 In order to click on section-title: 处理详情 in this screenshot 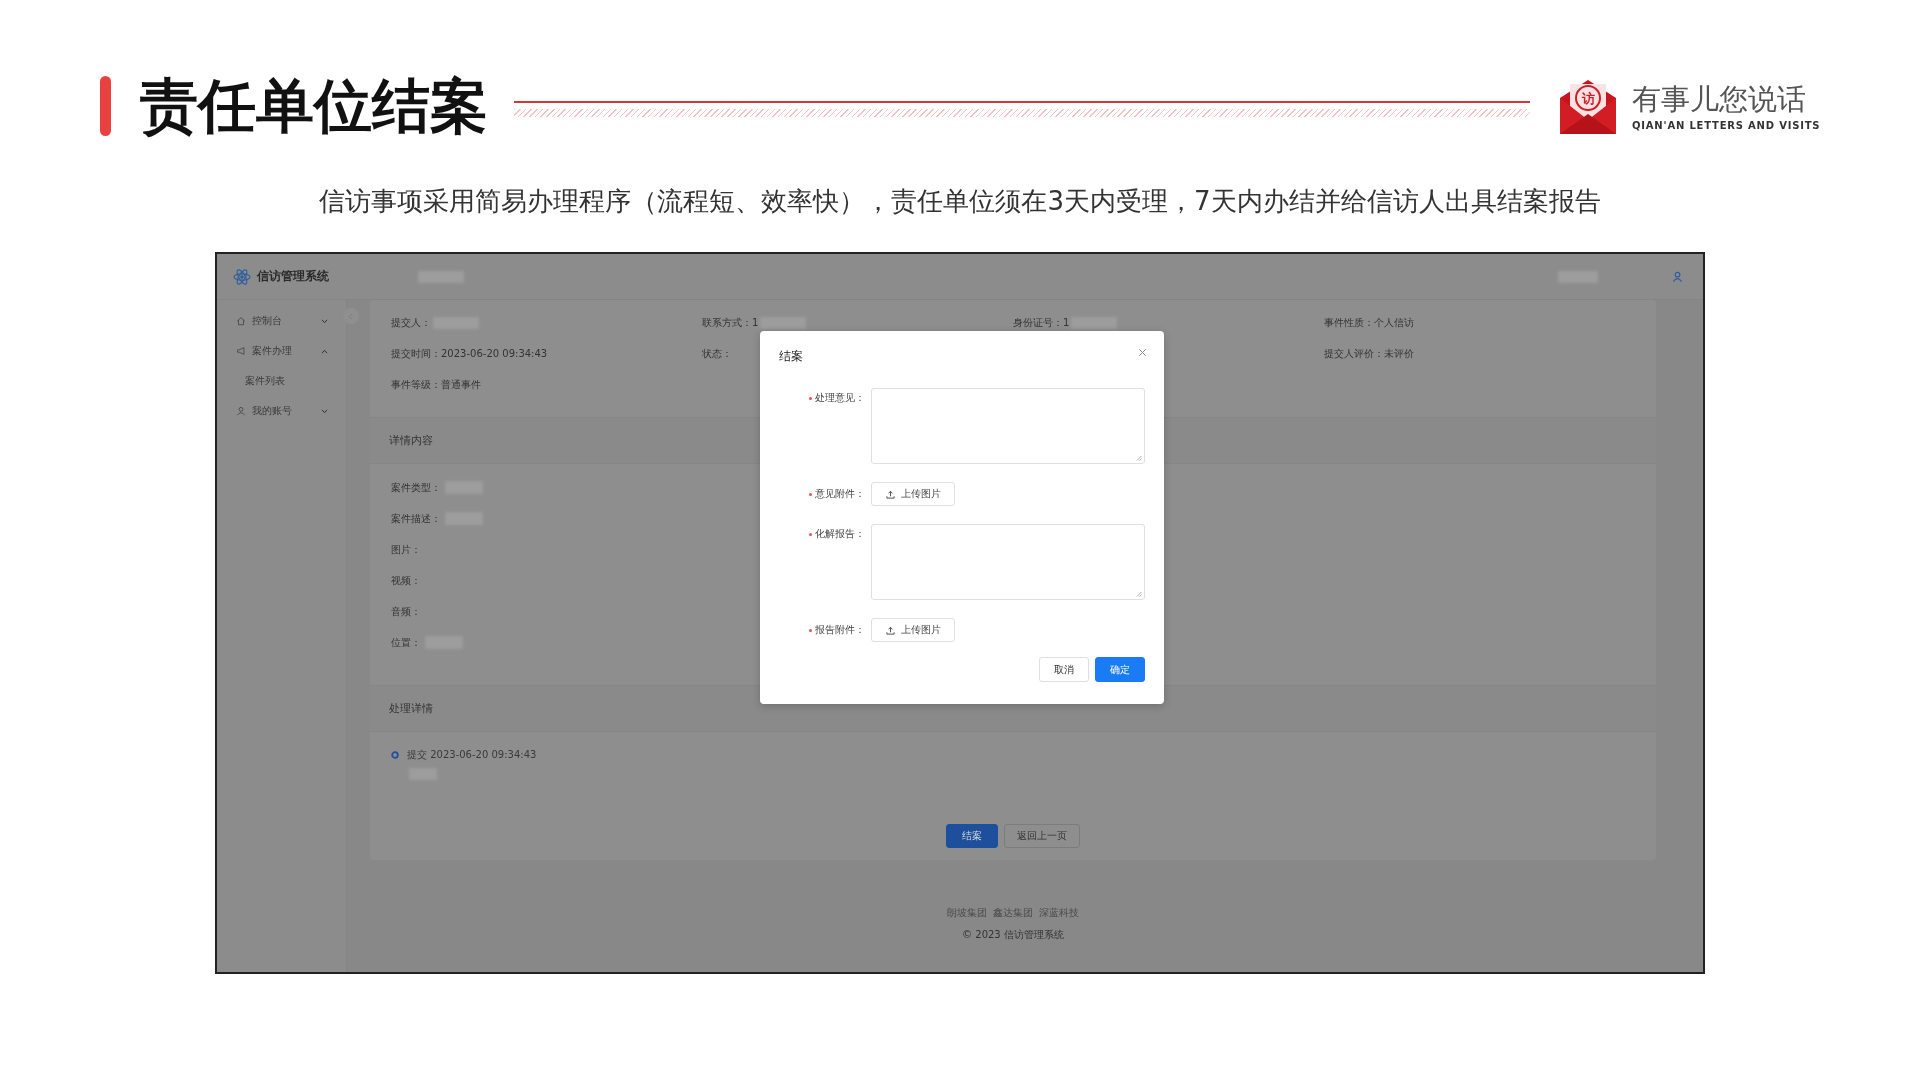, I will do `click(411, 708)`.